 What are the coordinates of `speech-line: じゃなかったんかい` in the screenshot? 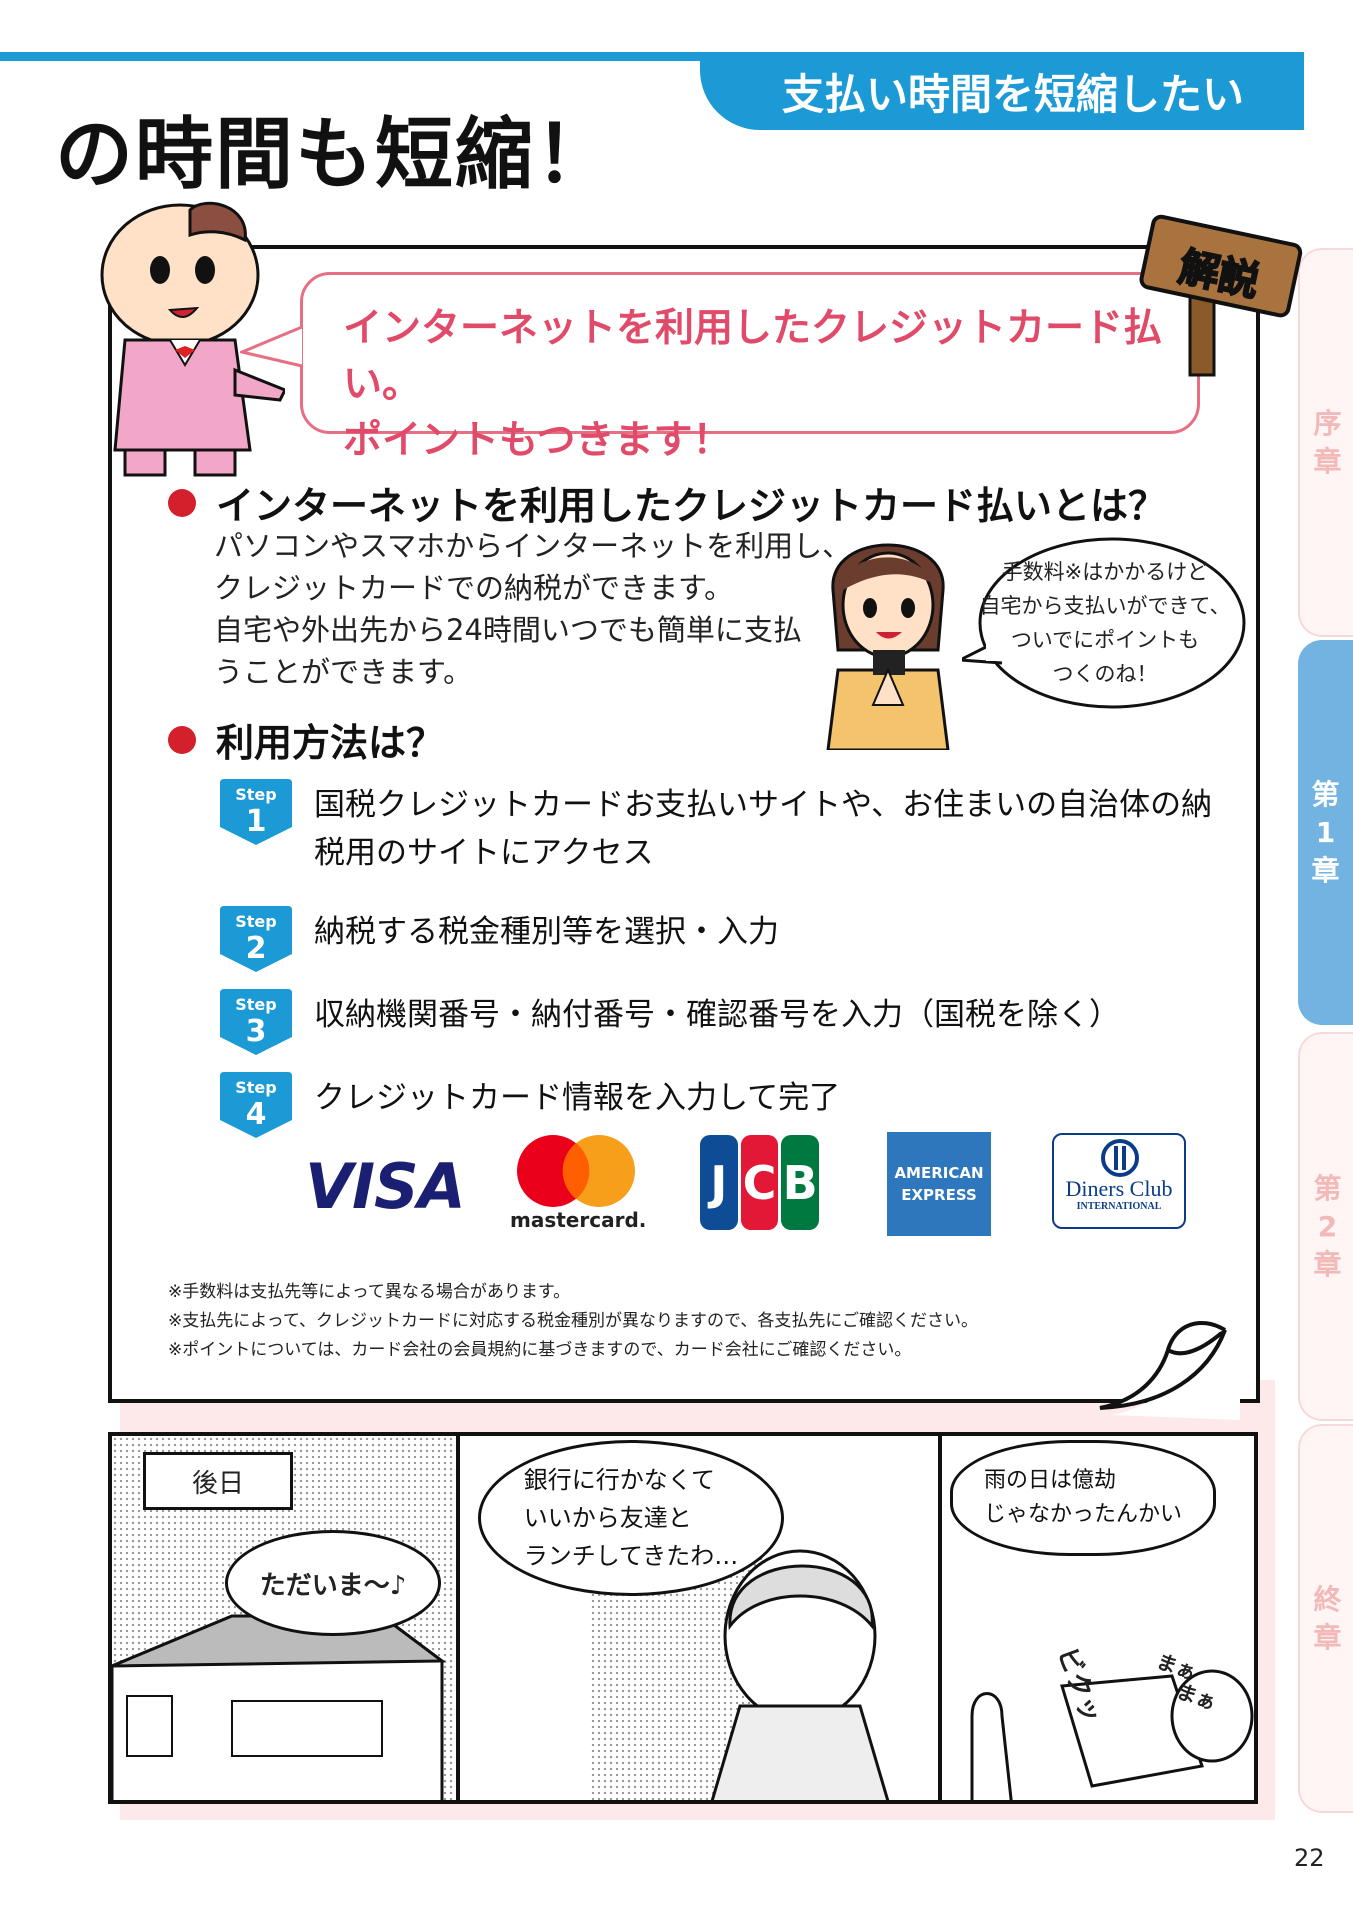 It's located at (1082, 1514).